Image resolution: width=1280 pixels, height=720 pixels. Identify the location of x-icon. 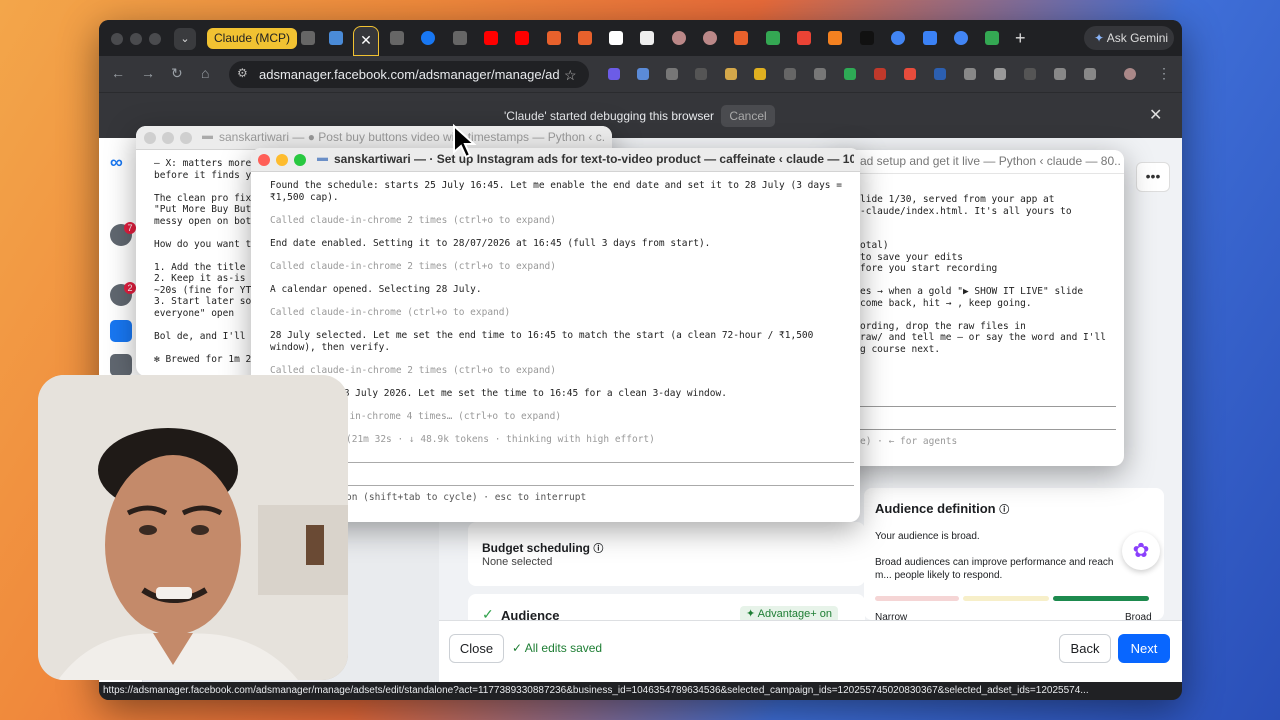
(616, 38).